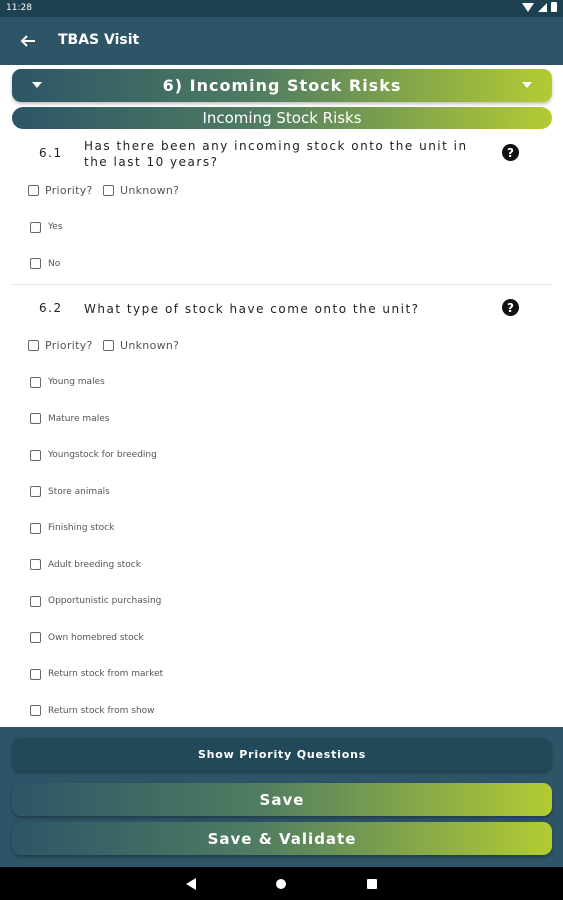 This screenshot has height=900, width=563. Describe the element at coordinates (35, 263) in the screenshot. I see `option-checkbox-no` at that location.